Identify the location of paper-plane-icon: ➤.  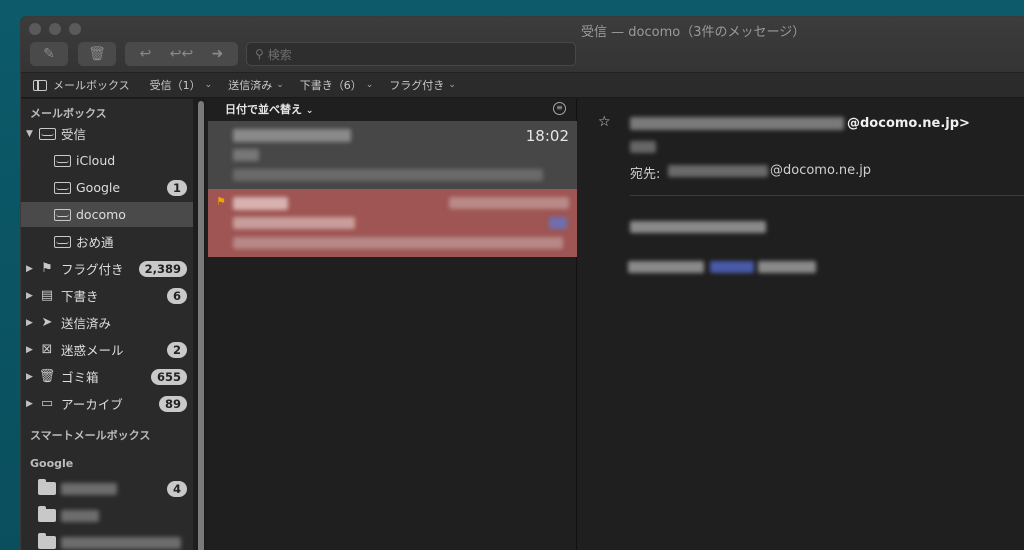
(47, 322).